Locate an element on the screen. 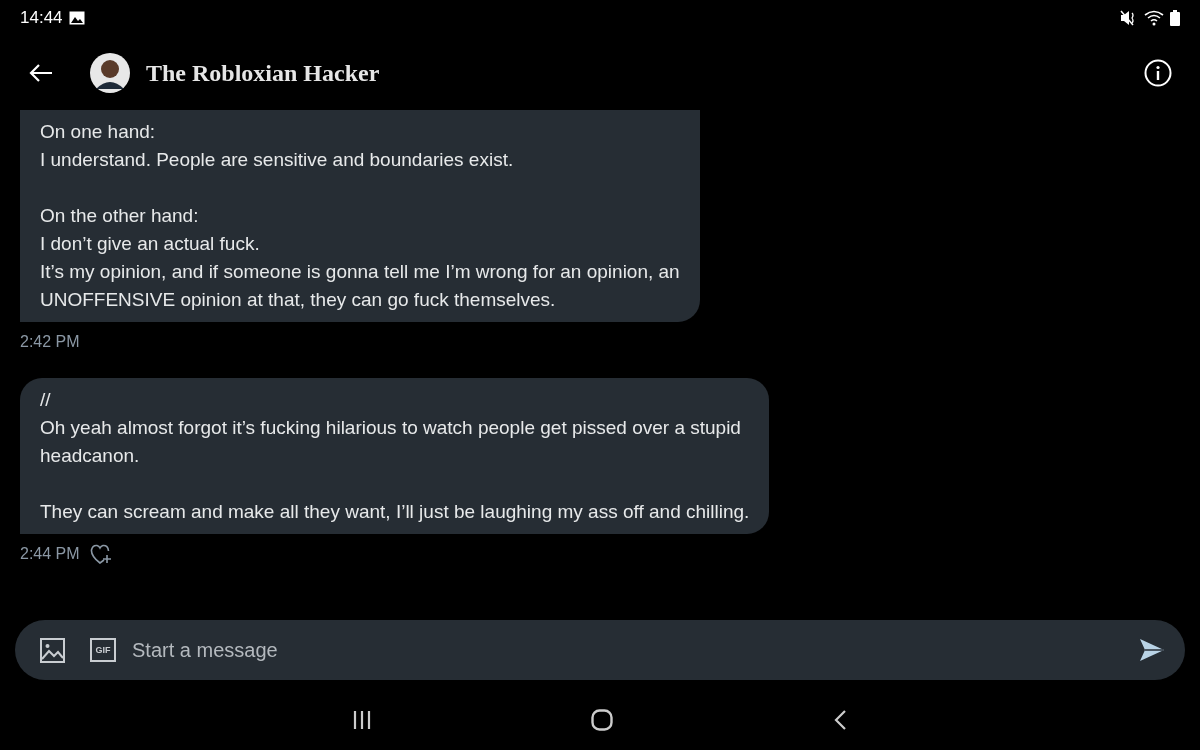 The width and height of the screenshot is (1200, 750). message-field: GIF Start a message is located at coordinates (600, 650).